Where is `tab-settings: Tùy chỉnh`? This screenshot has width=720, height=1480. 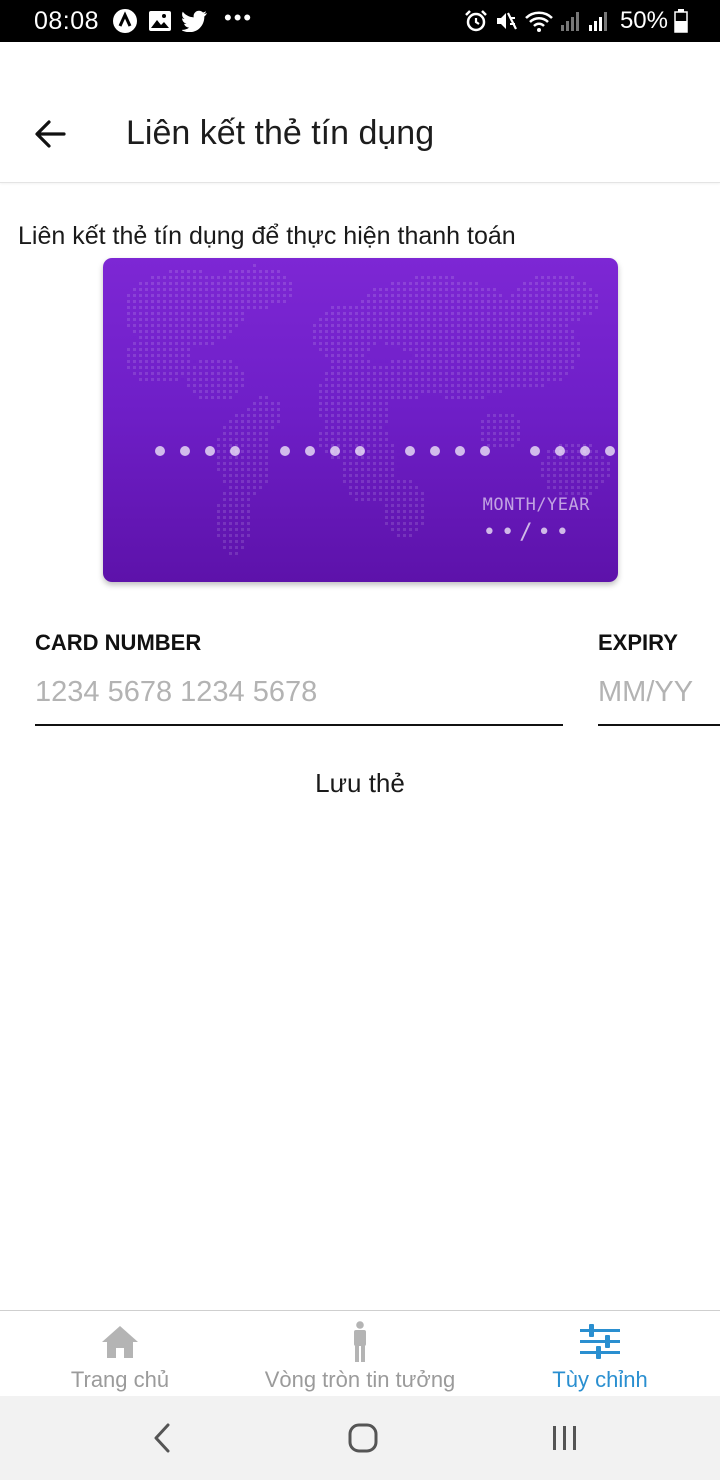
tab-settings: Tùy chỉnh is located at coordinates (600, 1354).